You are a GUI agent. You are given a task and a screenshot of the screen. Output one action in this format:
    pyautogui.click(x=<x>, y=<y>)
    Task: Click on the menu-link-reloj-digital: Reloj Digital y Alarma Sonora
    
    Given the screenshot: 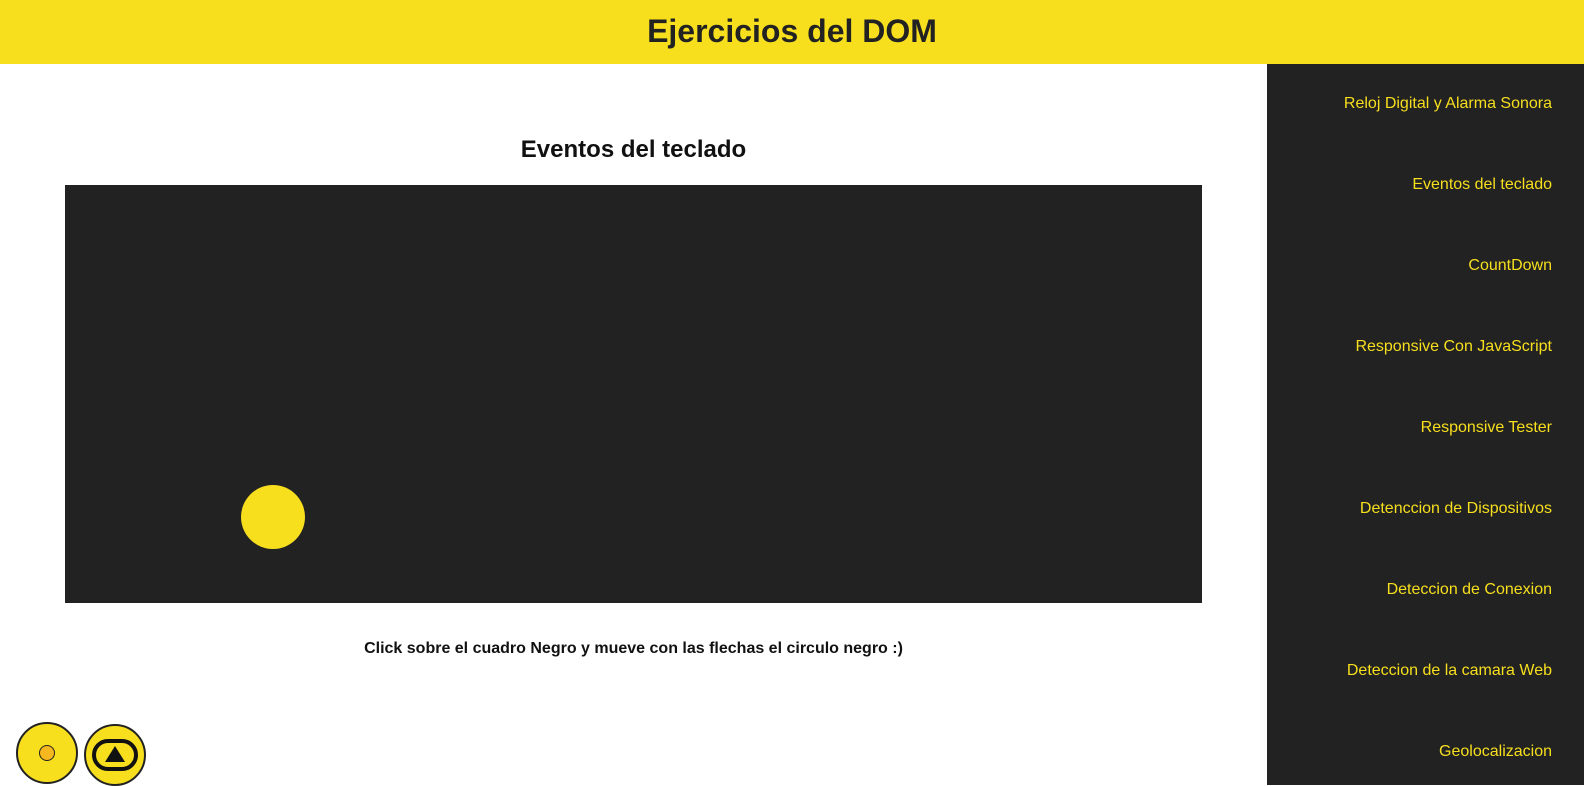 What is the action you would take?
    pyautogui.click(x=1448, y=104)
    